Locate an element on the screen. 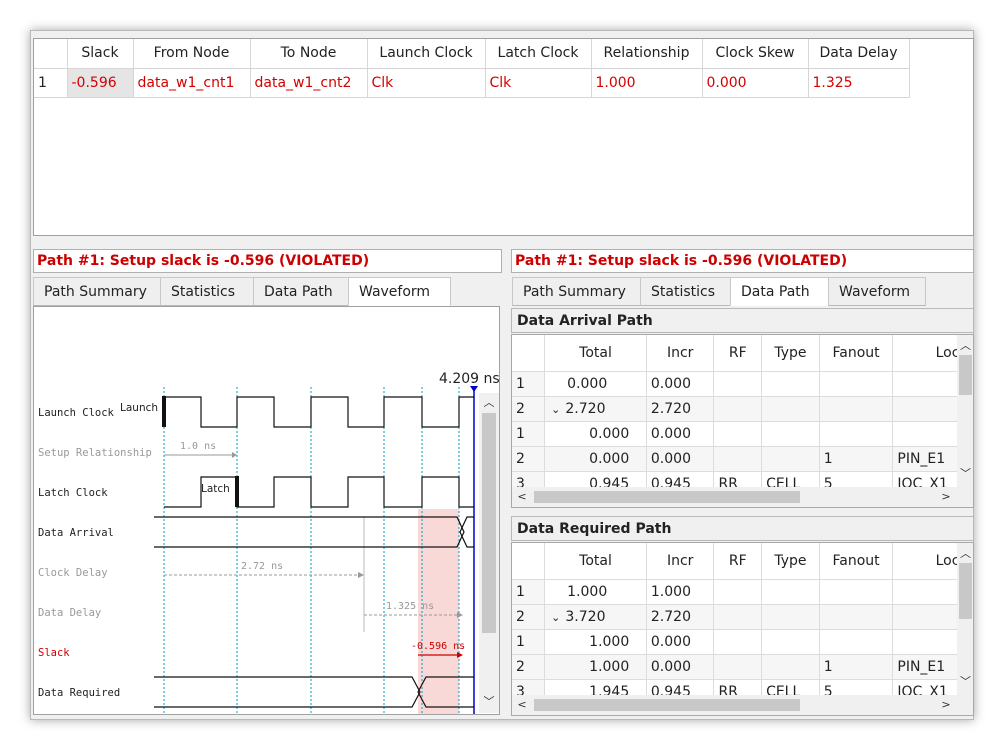 The height and width of the screenshot is (755, 1005). table-row: 2 0.000 0.000 1 PIN_E1 is located at coordinates (742, 459).